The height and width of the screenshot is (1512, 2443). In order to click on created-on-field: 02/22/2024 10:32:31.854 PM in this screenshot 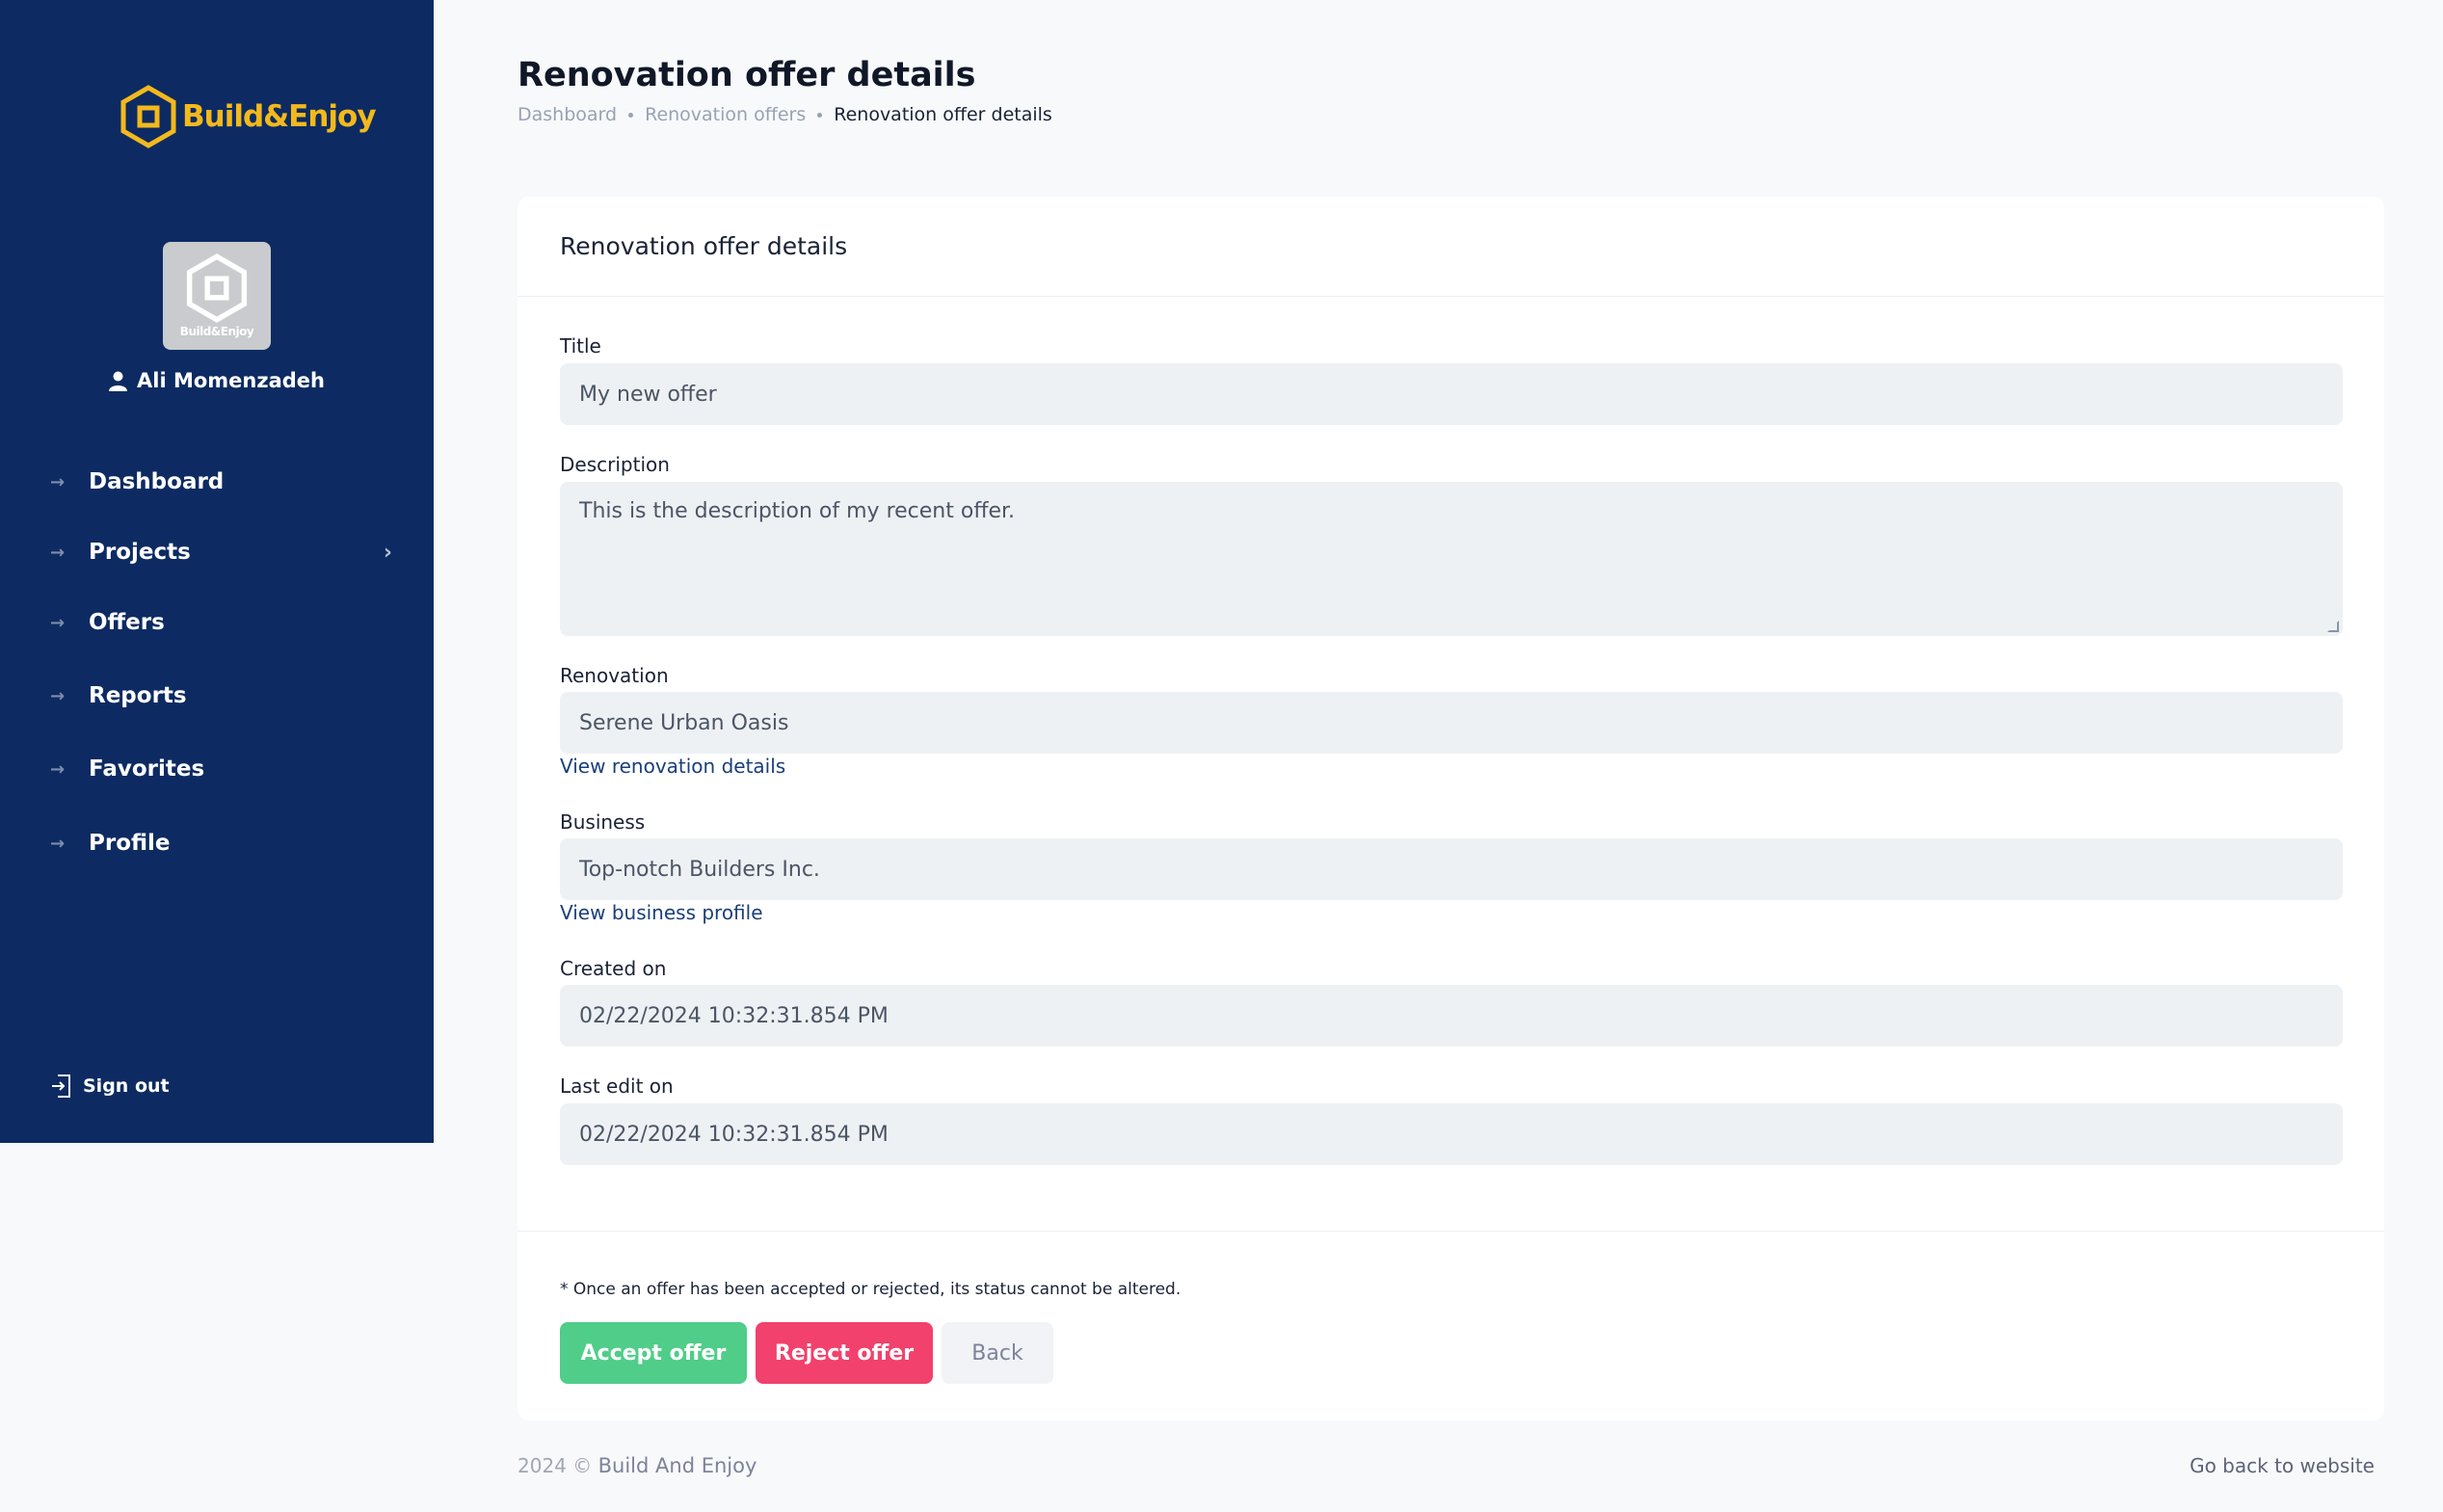, I will do `click(1451, 1016)`.